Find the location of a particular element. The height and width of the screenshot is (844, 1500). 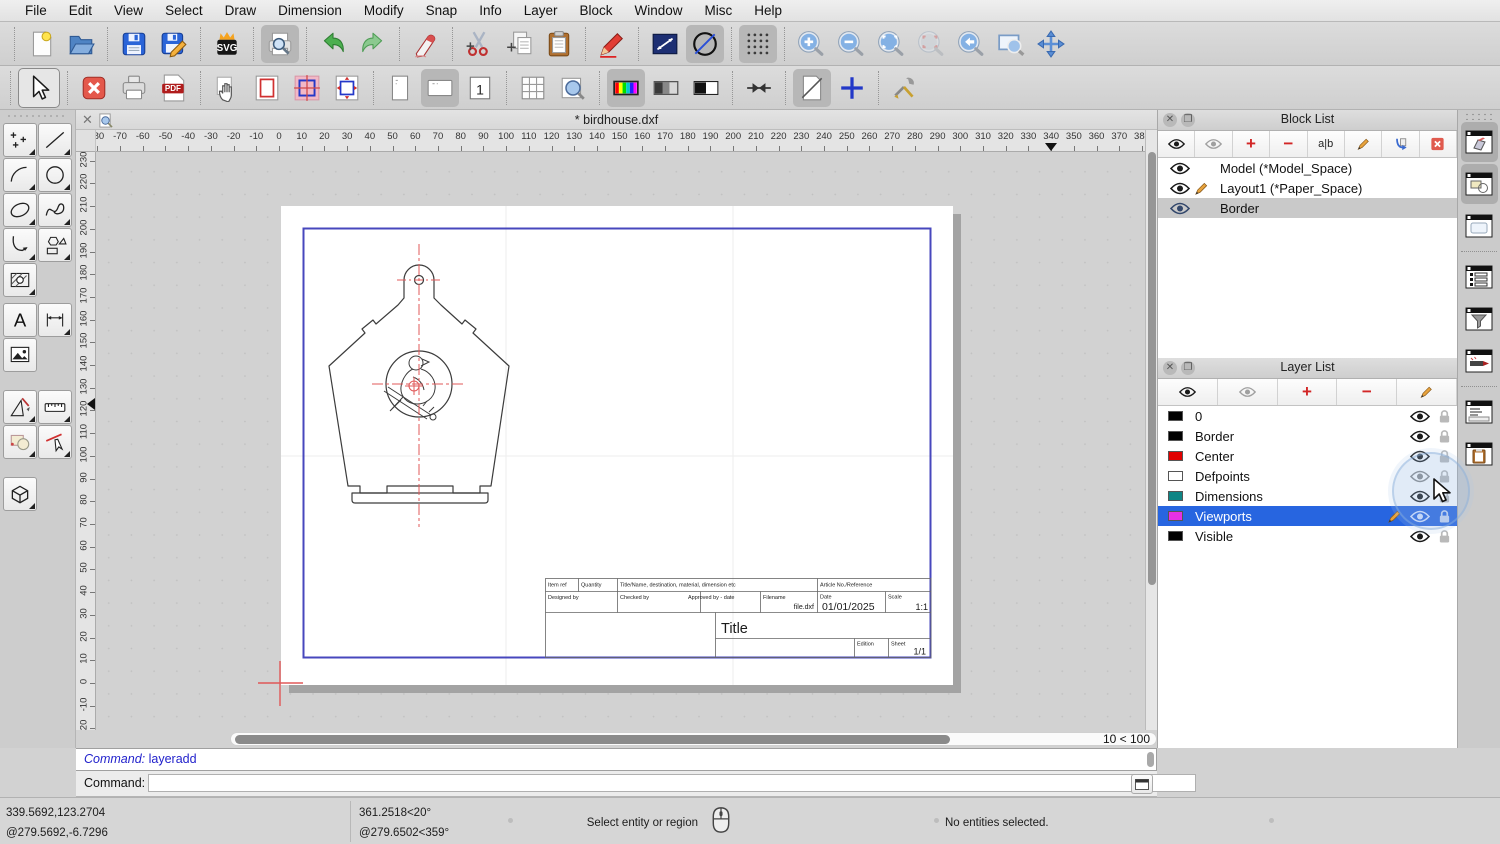

circle-tool is located at coordinates (55, 175).